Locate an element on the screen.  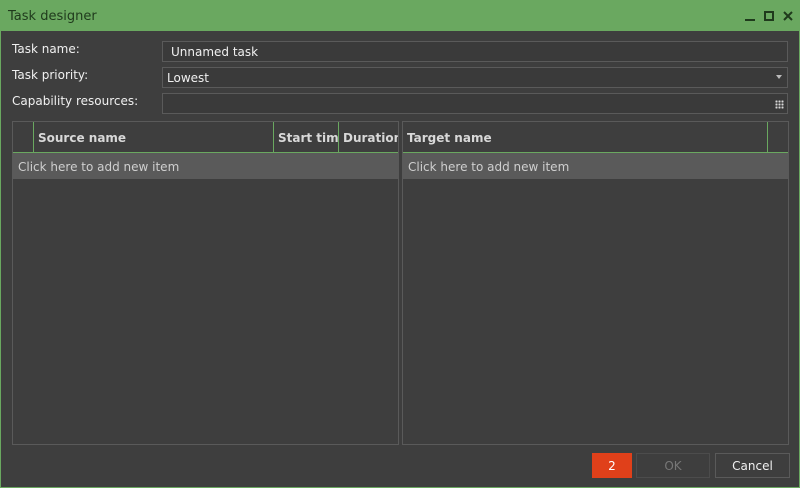
task-priority-value: Lowest is located at coordinates (188, 78).